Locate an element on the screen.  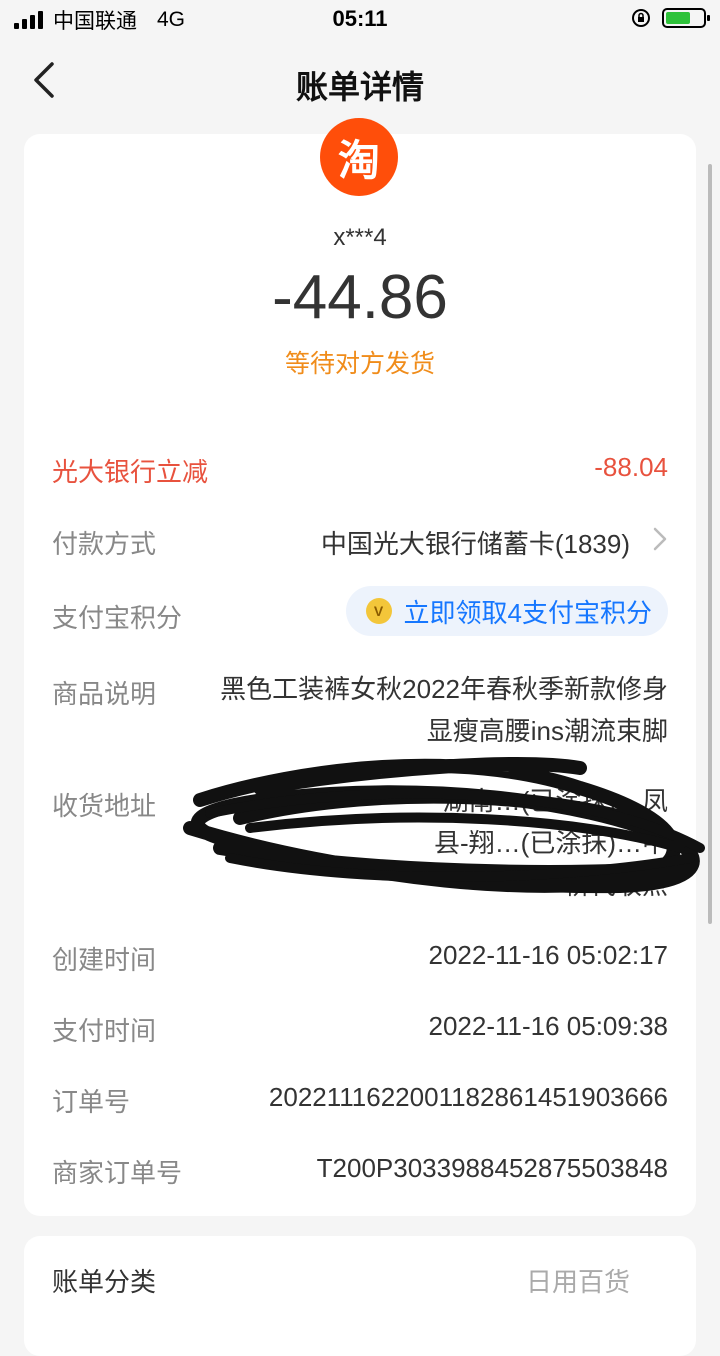
chevron-right-icon is located at coordinates (660, 539).